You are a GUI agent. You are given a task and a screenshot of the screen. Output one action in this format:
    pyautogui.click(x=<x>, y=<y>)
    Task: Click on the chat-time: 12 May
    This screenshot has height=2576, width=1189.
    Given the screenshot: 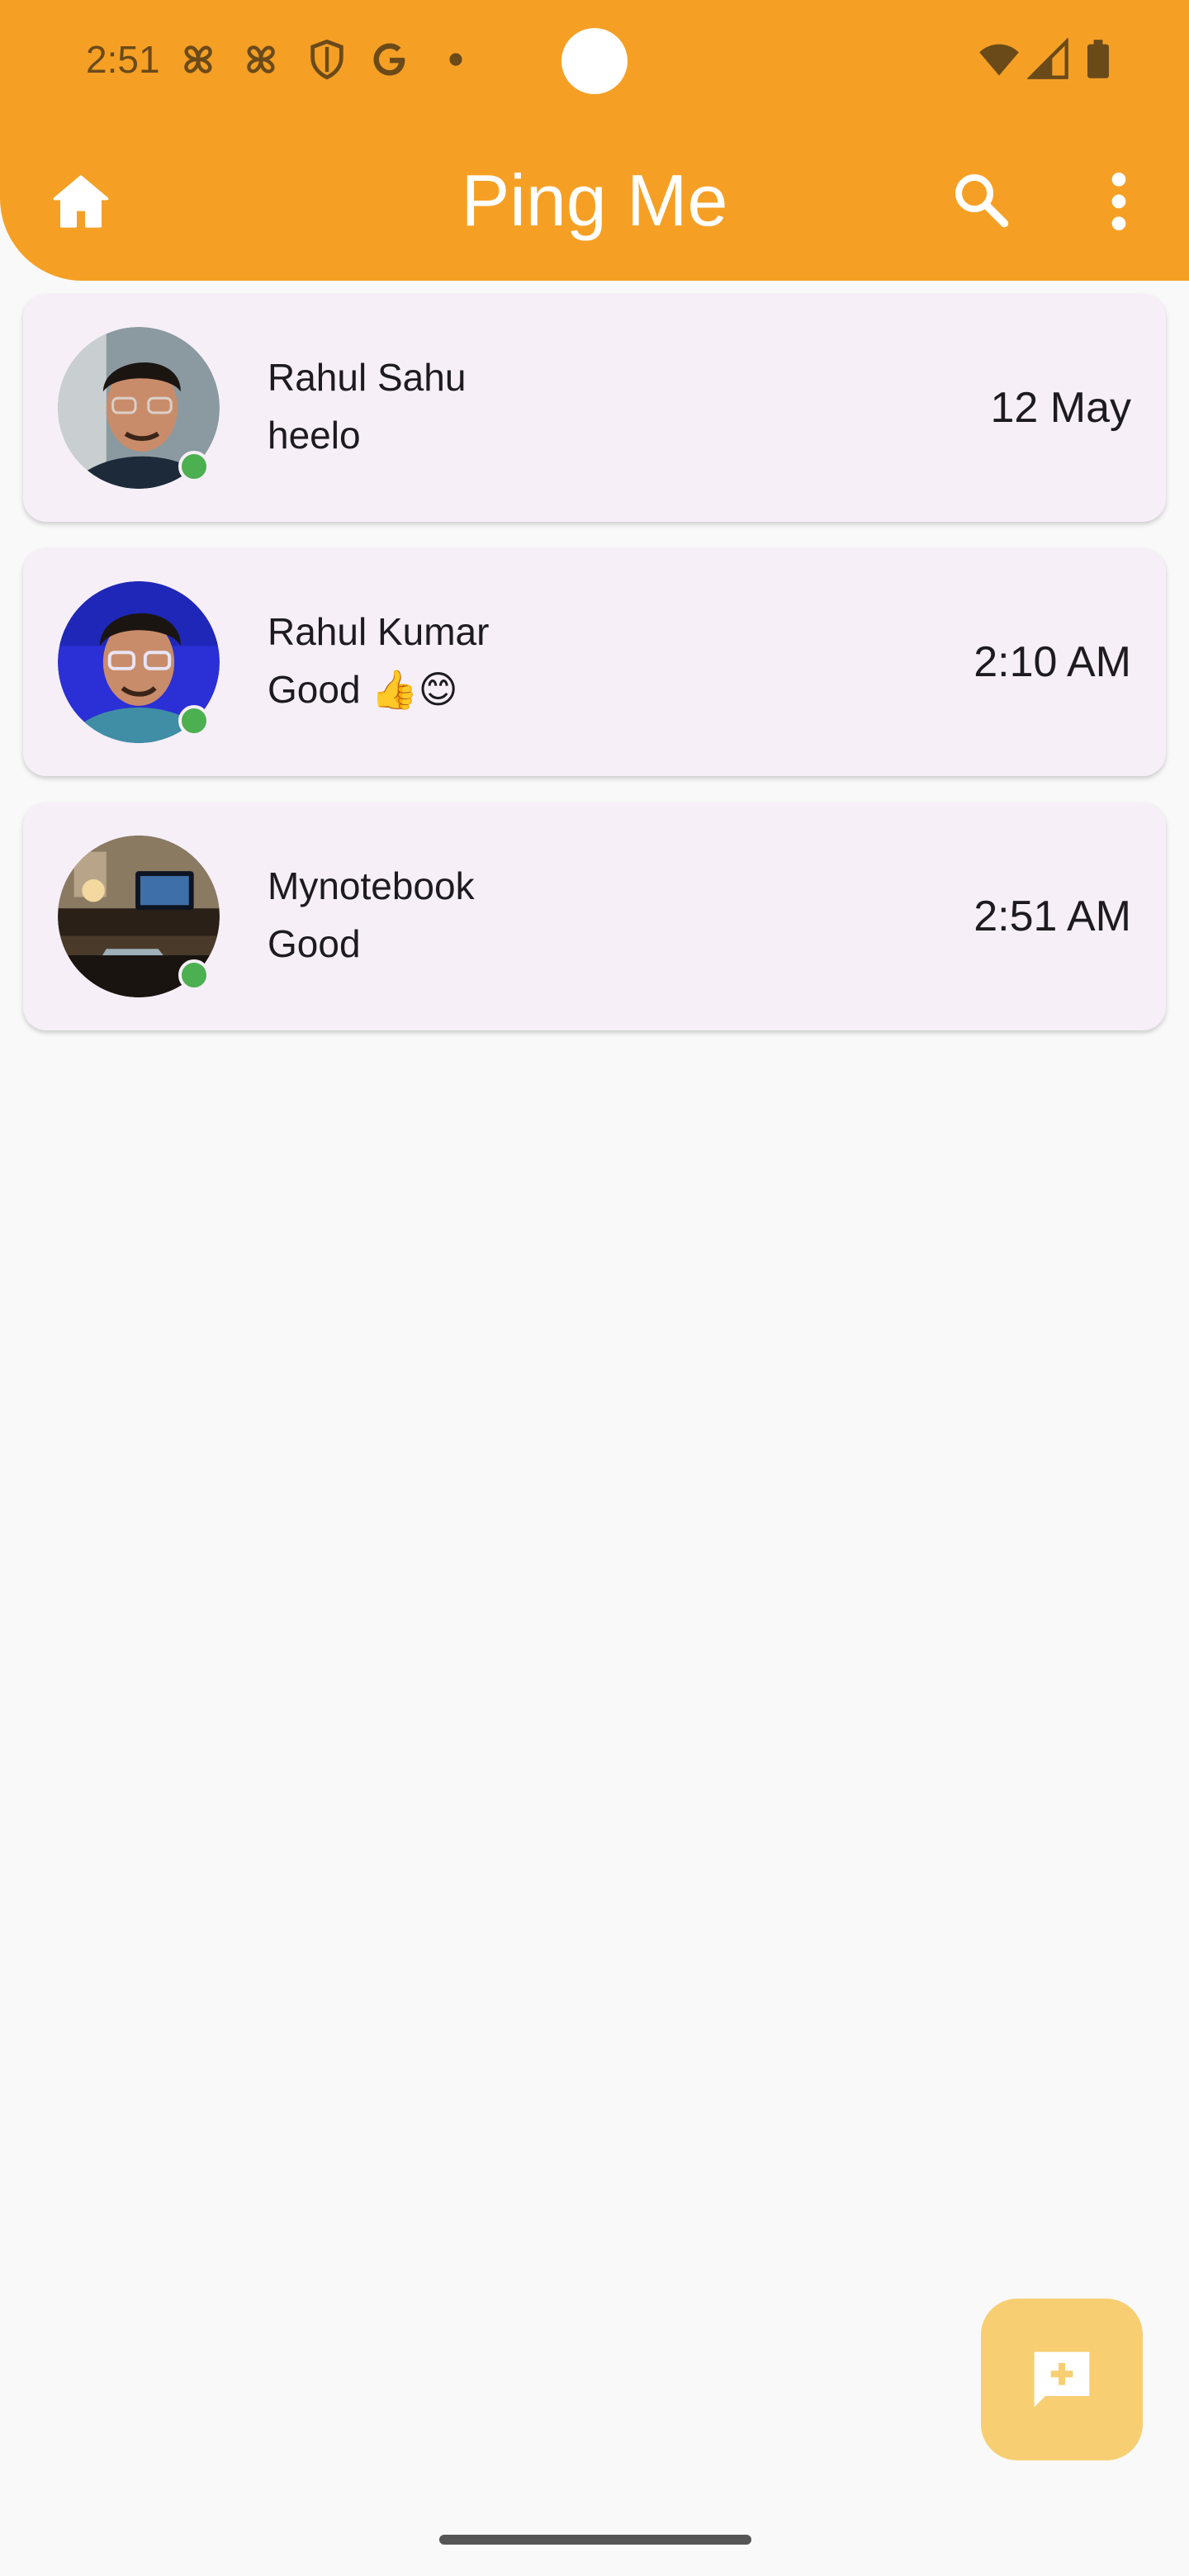 What is the action you would take?
    pyautogui.click(x=1060, y=408)
    